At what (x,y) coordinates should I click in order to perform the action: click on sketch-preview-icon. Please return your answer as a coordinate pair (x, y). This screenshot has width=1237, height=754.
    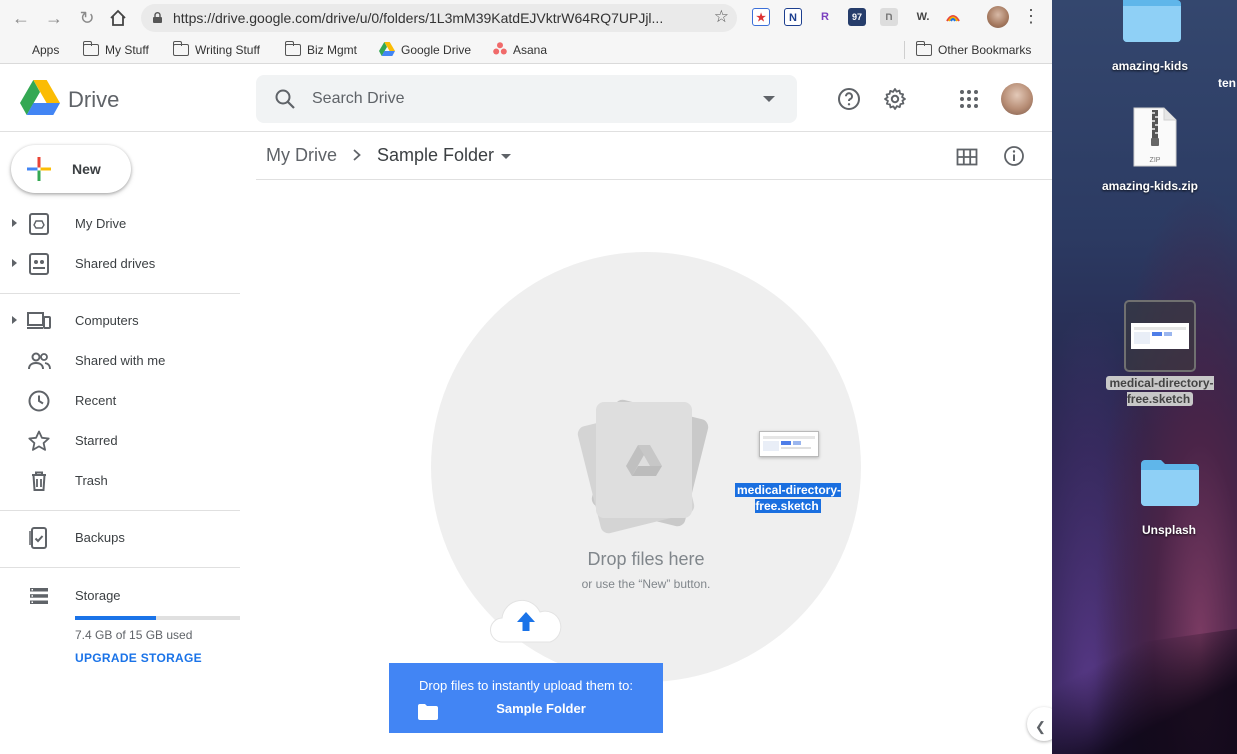
    Looking at the image, I should click on (789, 443).